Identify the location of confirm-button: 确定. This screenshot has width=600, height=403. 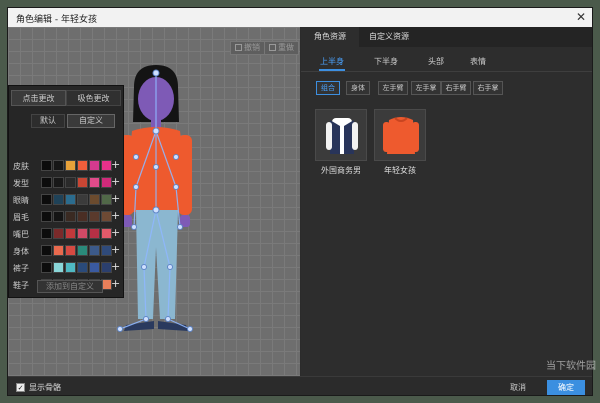
(566, 387).